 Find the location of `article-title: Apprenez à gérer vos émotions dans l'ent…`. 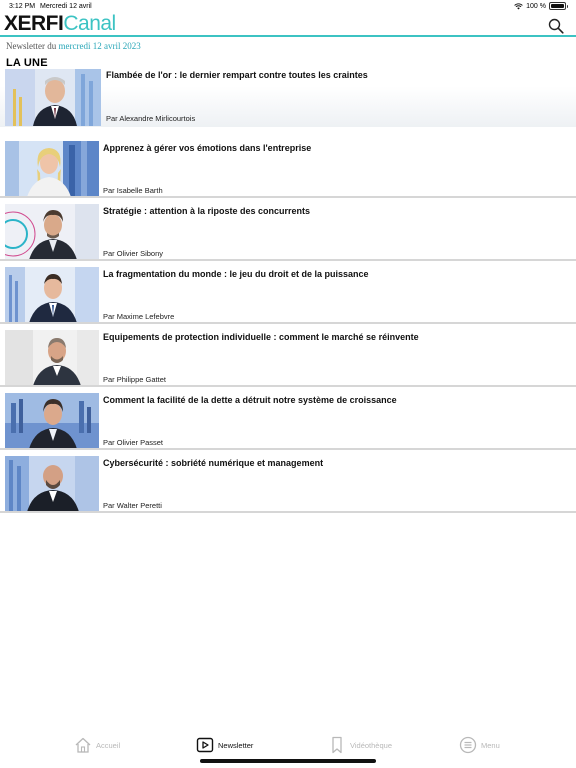

article-title: Apprenez à gérer vos émotions dans l'ent… is located at coordinates (207, 148).